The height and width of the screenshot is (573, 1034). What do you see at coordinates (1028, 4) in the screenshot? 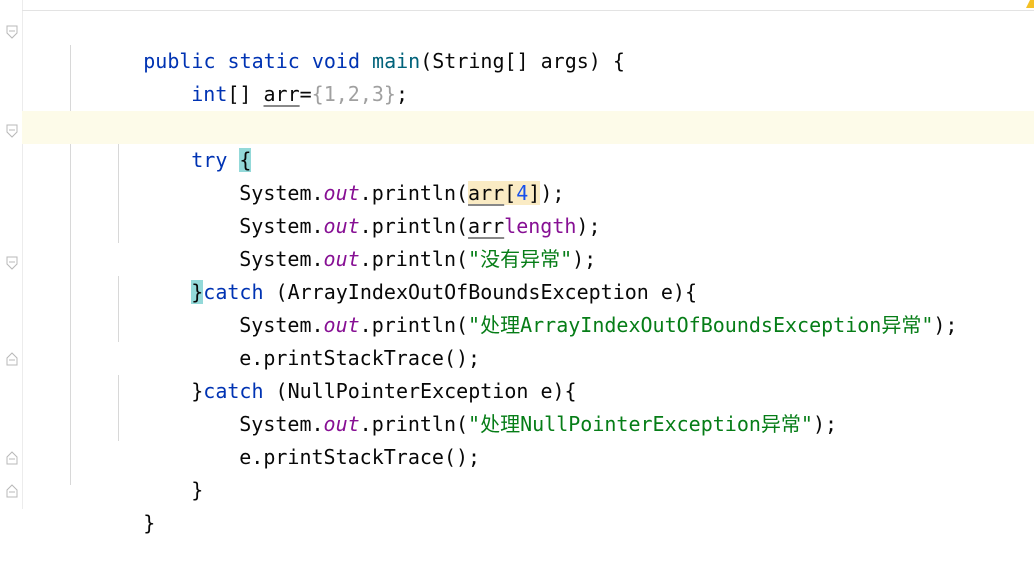
I see `warning-icon` at bounding box center [1028, 4].